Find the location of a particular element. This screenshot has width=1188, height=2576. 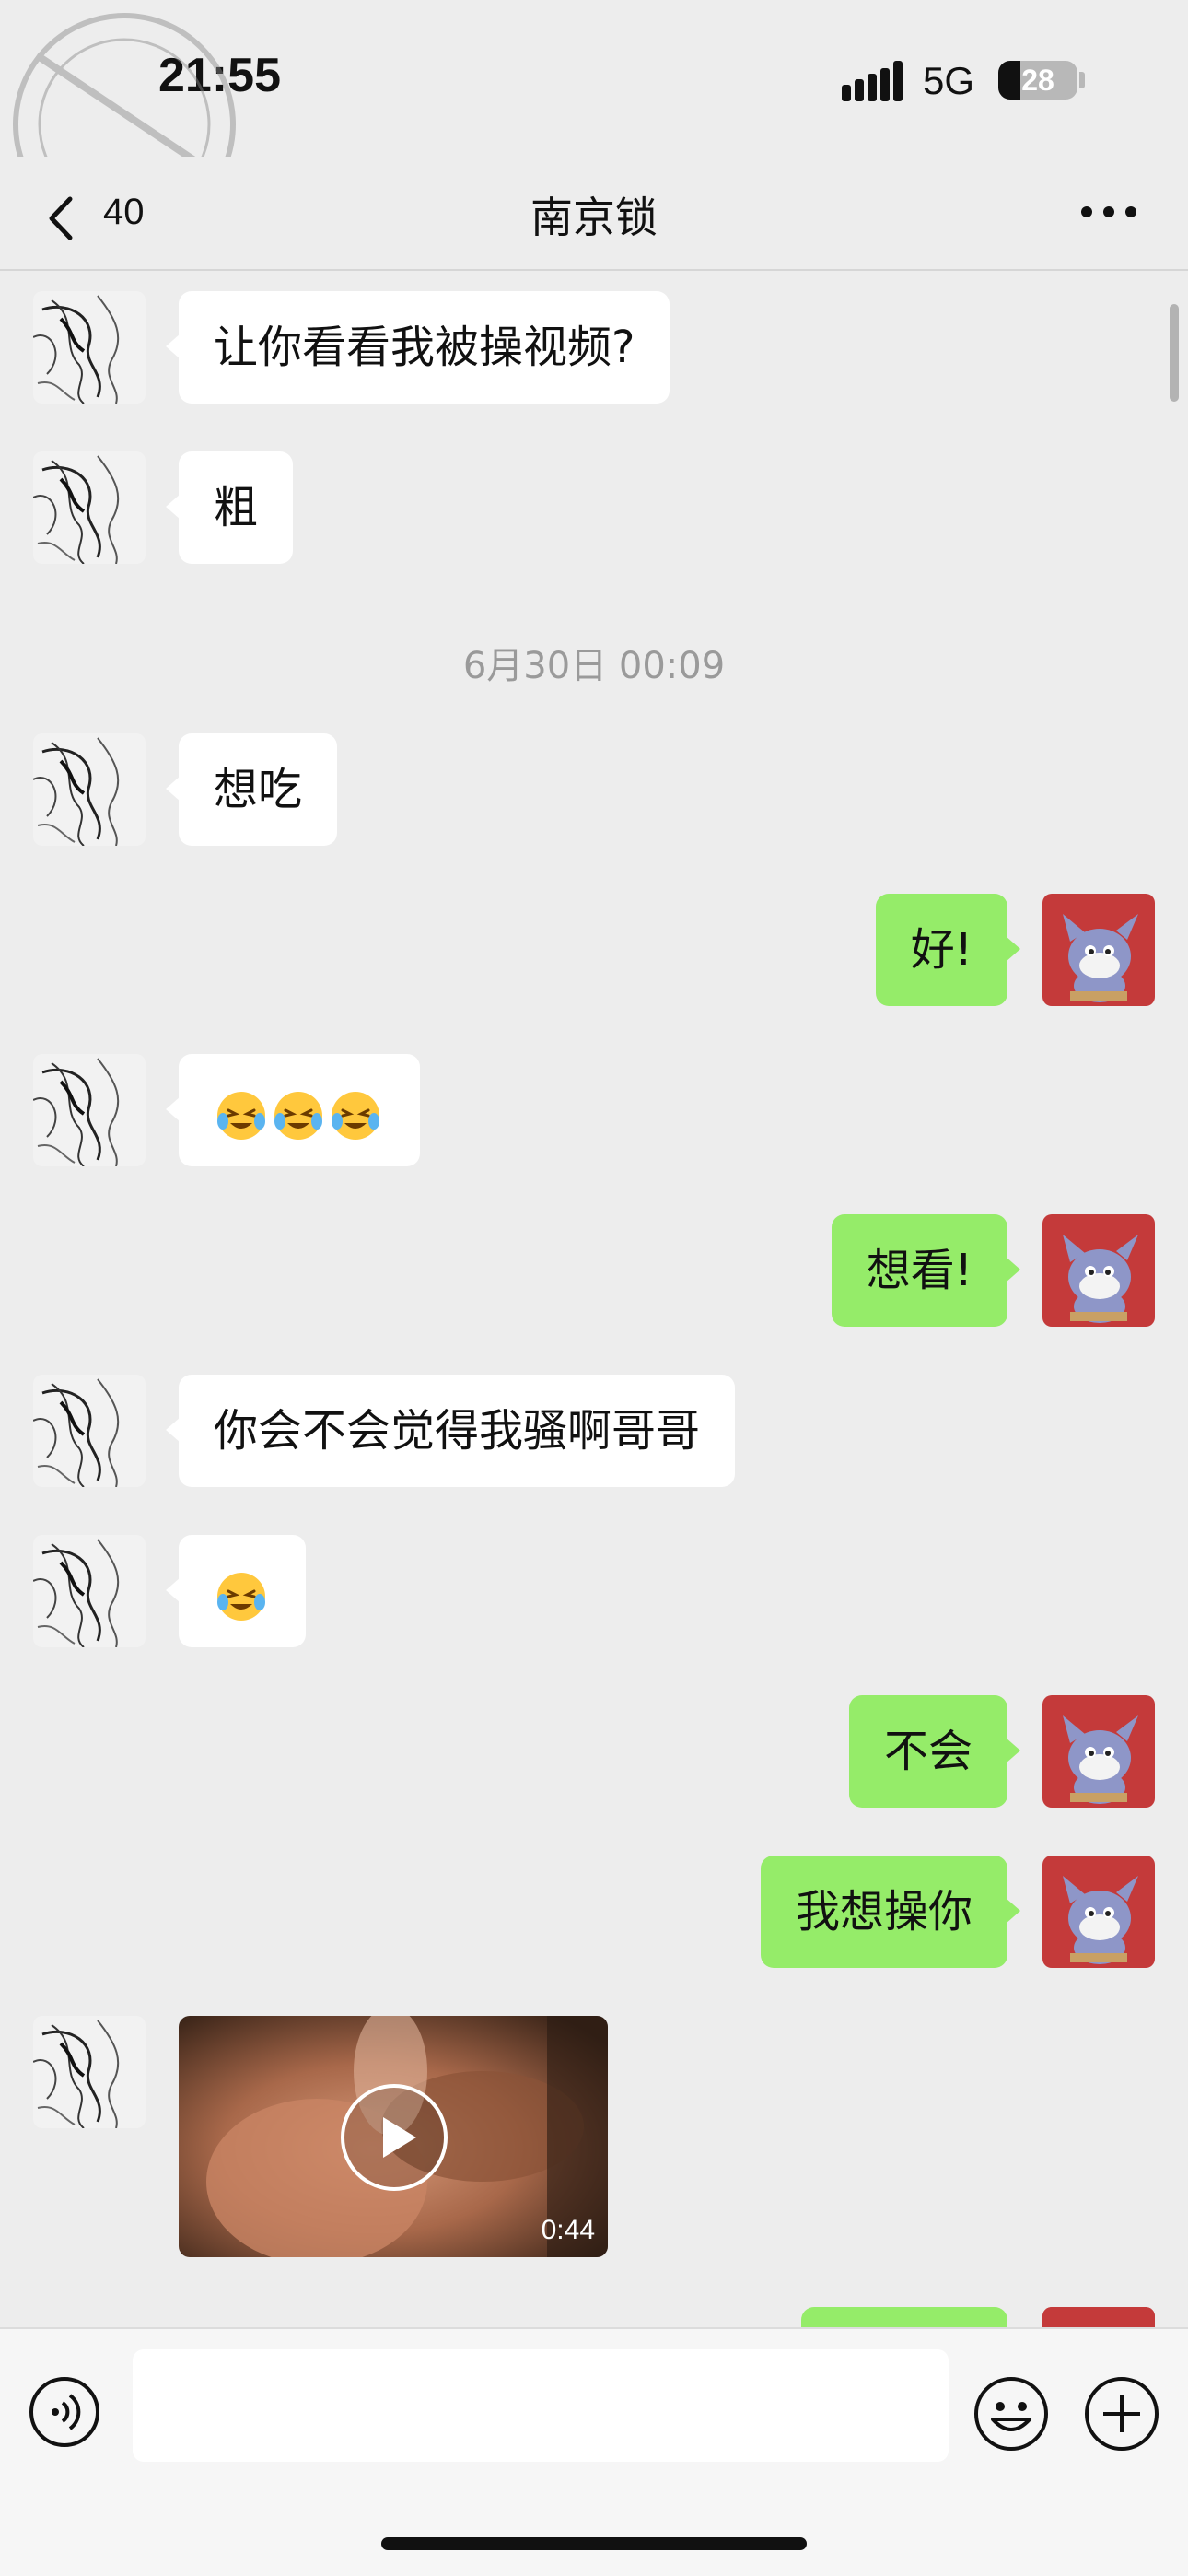

message-bubble-received: 你会不会觉得我骚啊哥哥 is located at coordinates (451, 1431).